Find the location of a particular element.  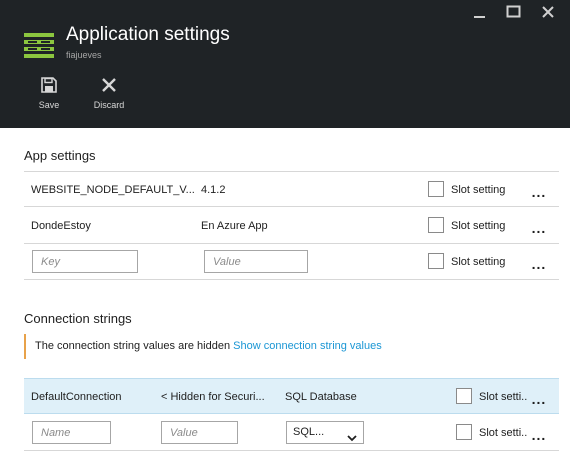

window-controls is located at coordinates (514, 12).